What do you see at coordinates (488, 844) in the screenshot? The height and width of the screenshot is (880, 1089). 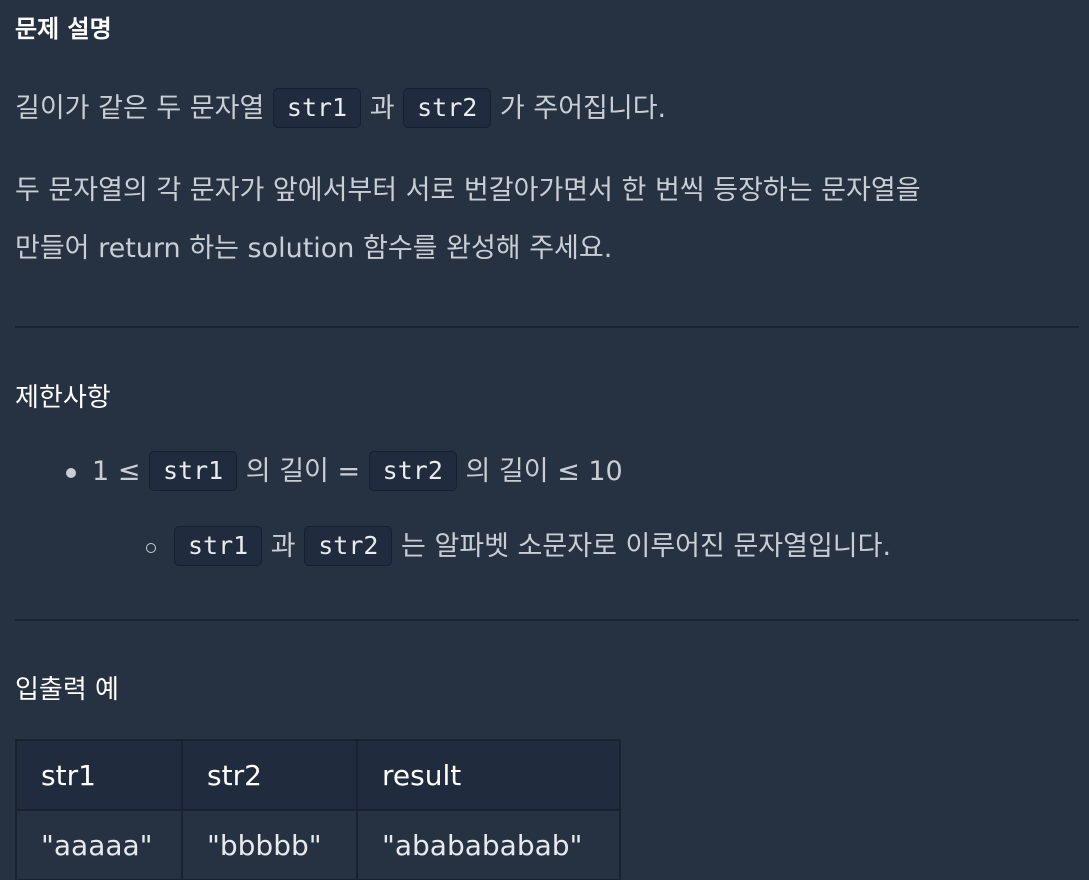 I see `table-cell: "ababababab"` at bounding box center [488, 844].